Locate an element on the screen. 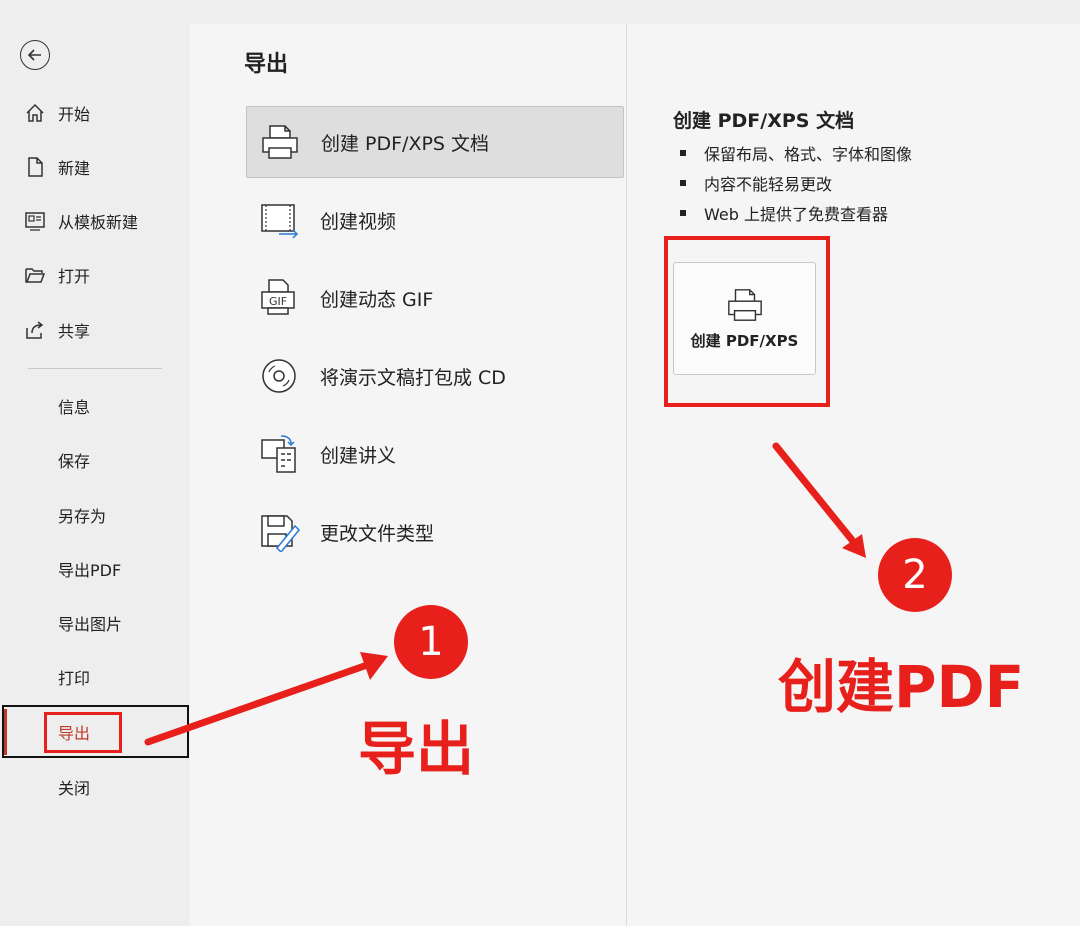  export-option-label: 将演示文稿打包成 CD is located at coordinates (413, 377).